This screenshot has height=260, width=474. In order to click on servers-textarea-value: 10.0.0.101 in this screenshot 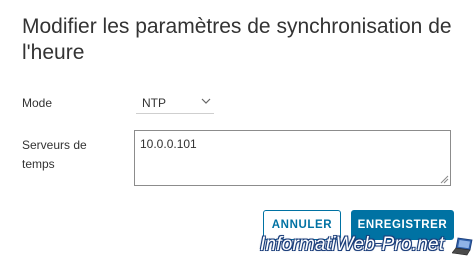, I will do `click(168, 144)`.